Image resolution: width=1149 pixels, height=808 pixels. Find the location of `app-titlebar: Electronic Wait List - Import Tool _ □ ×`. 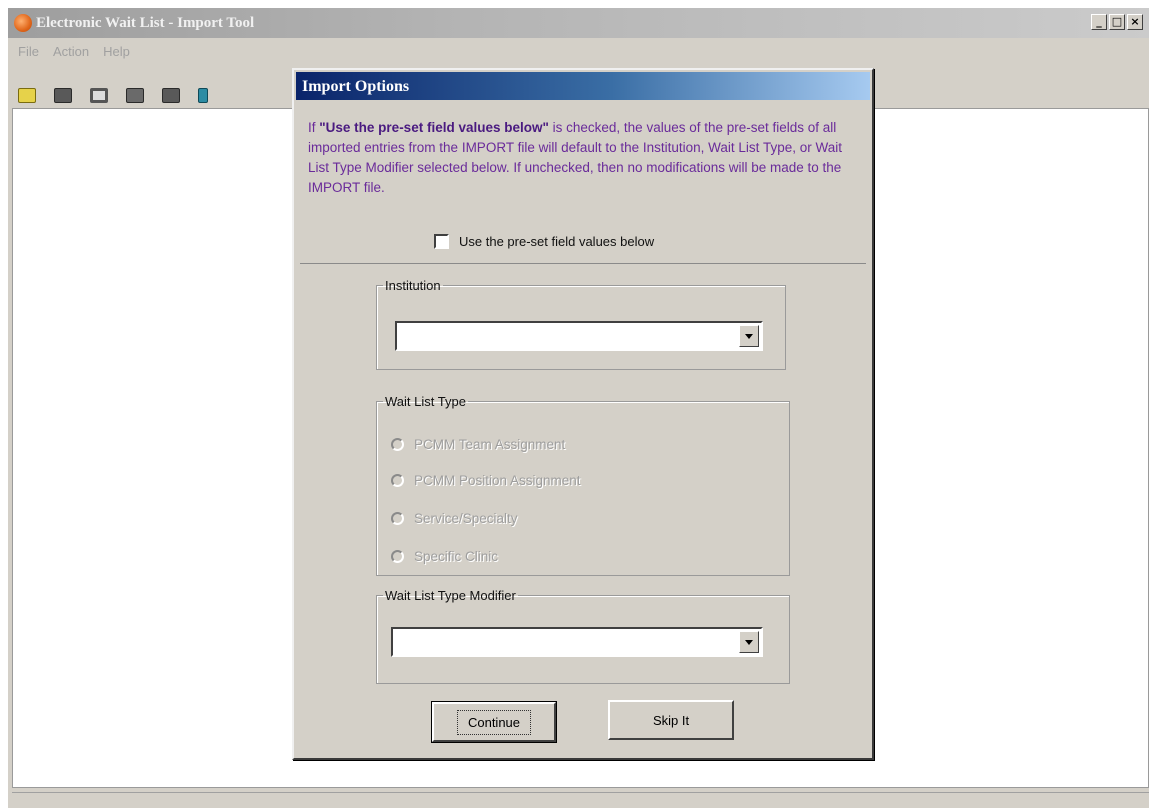

app-titlebar: Electronic Wait List - Import Tool _ □ × is located at coordinates (578, 23).